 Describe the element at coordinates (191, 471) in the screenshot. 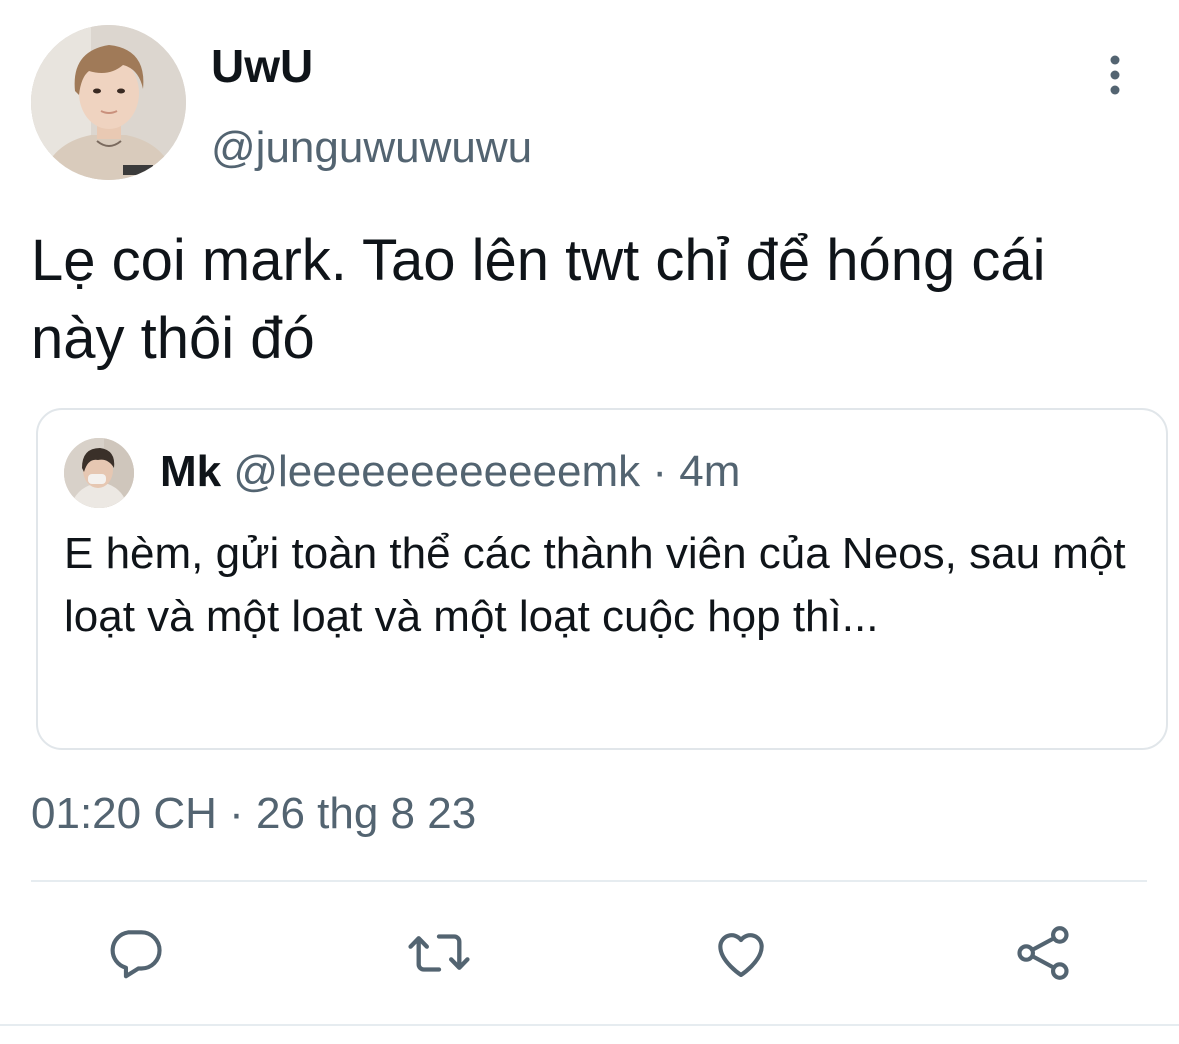

I see `quoted-author-name: Mk` at that location.